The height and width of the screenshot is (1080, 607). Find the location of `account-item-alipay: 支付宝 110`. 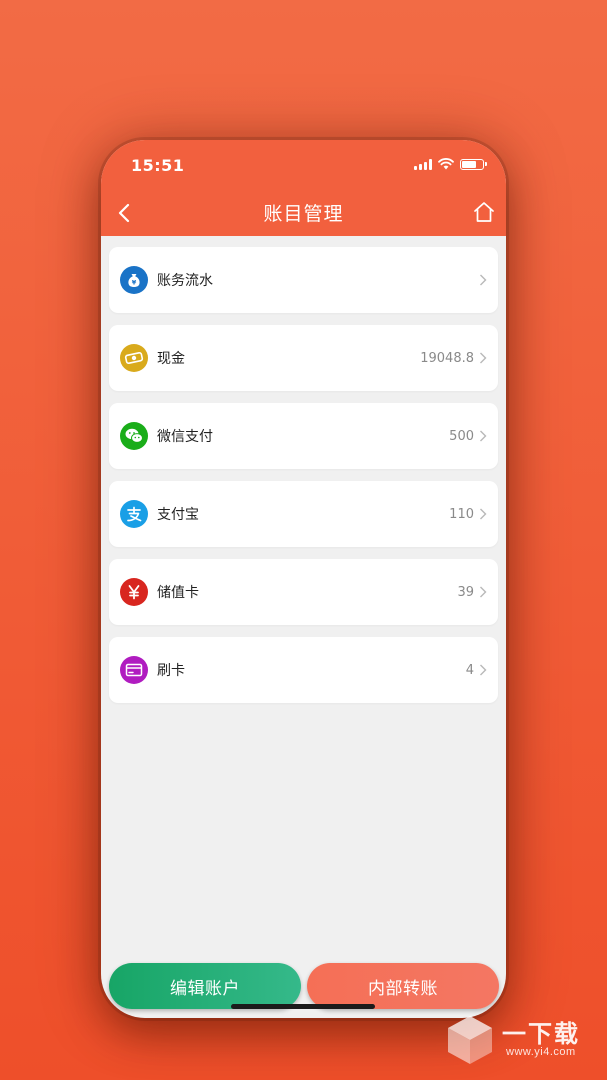

account-item-alipay: 支付宝 110 is located at coordinates (303, 514).